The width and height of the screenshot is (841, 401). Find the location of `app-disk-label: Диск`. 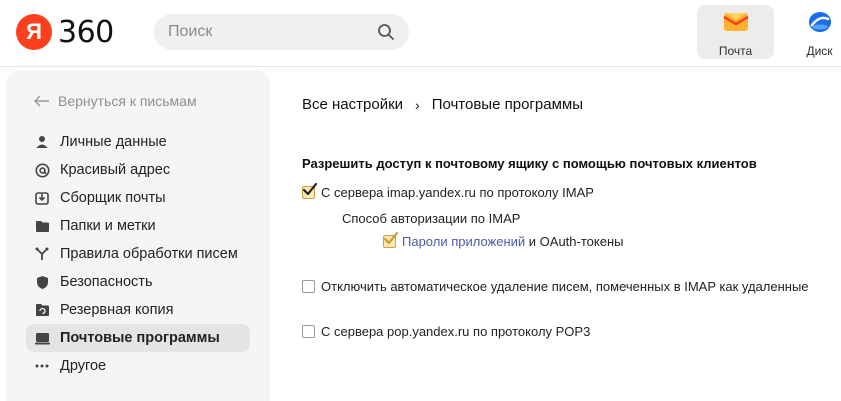

app-disk-label: Диск is located at coordinates (819, 51).